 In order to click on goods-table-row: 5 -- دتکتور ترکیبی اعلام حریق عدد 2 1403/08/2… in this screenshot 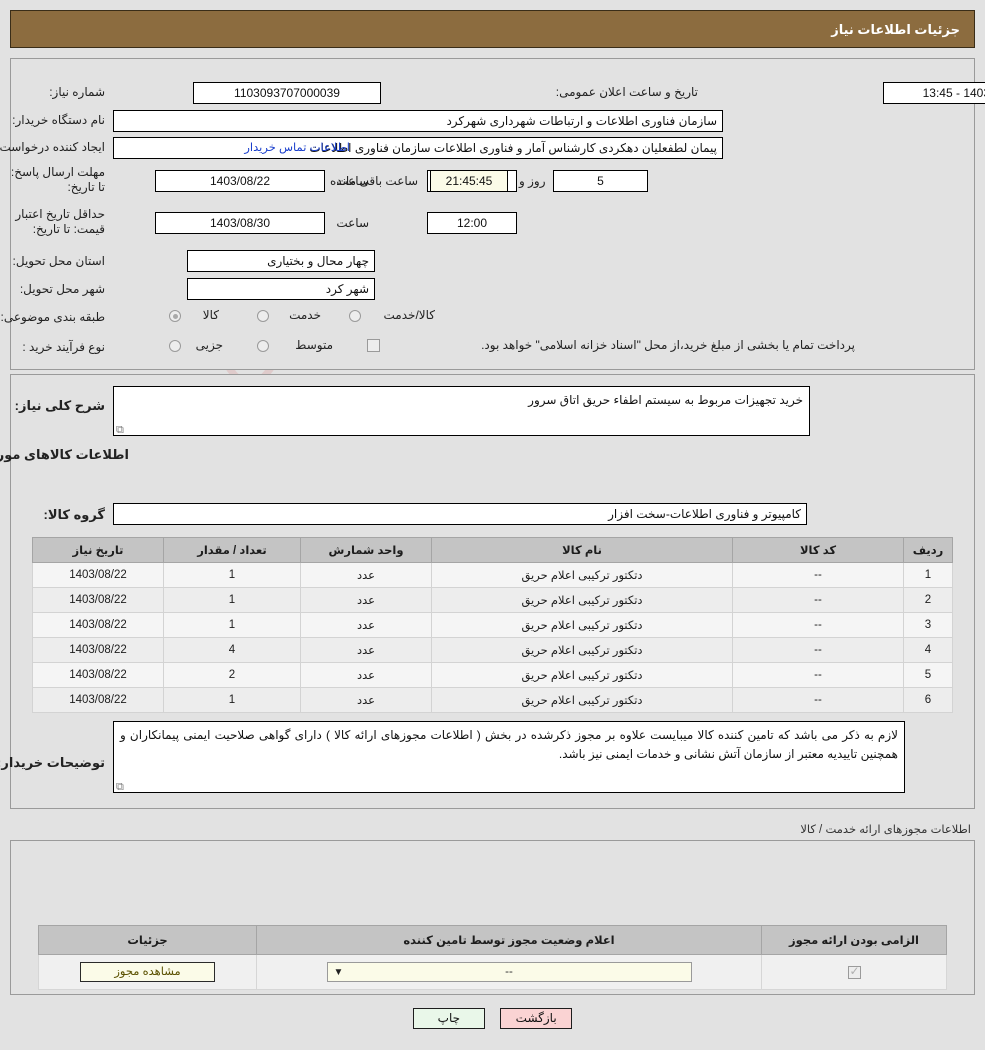, I will do `click(492, 675)`.